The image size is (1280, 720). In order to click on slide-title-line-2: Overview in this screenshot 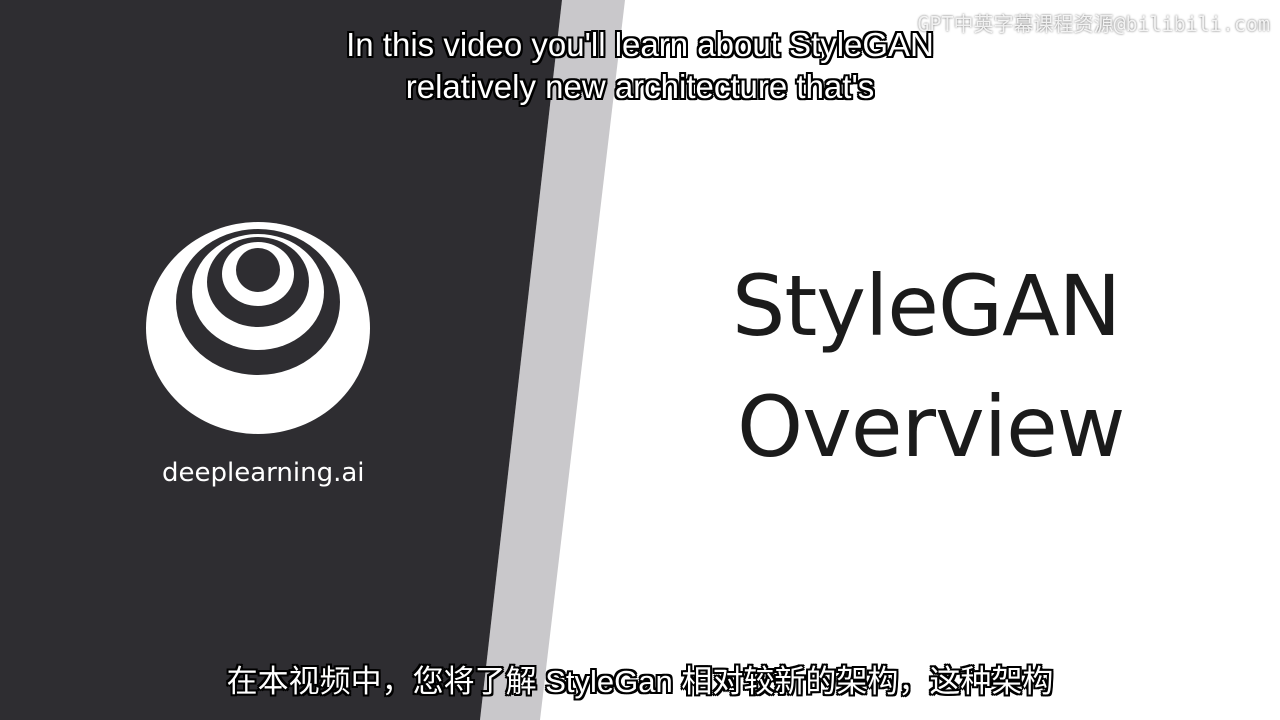, I will do `click(931, 427)`.